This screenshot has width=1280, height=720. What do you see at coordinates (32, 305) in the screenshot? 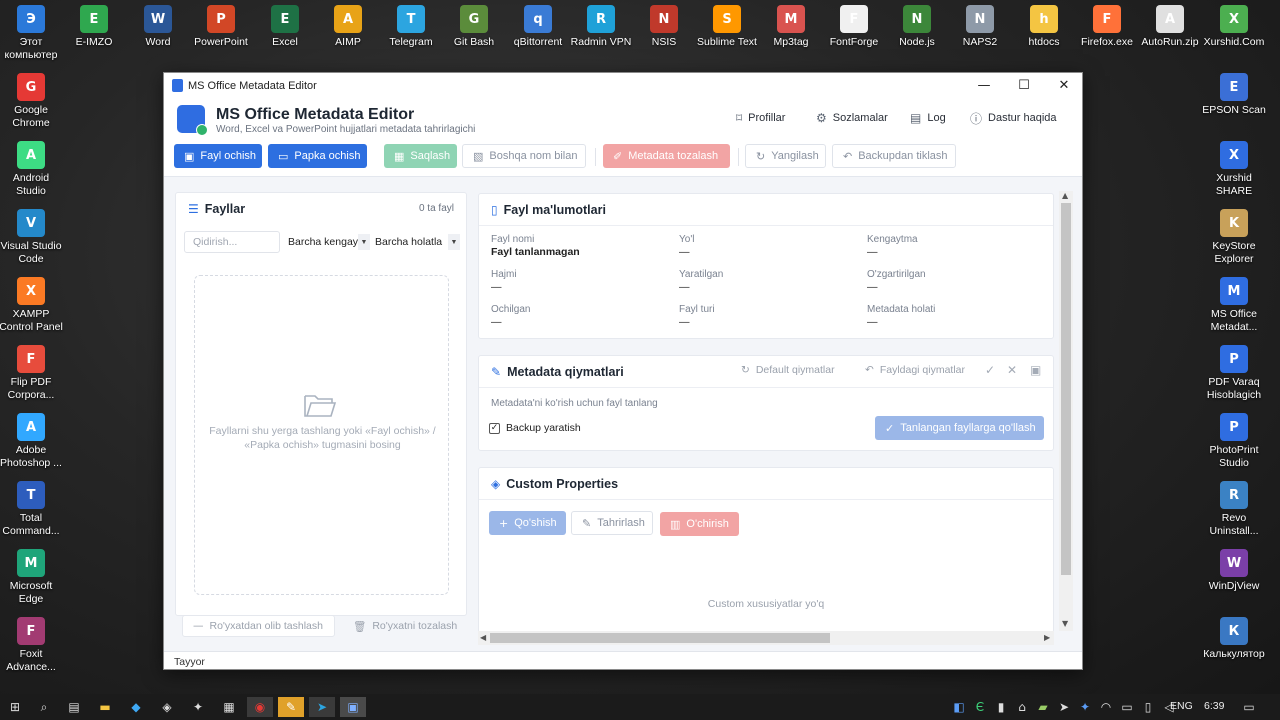
I see `desktop-shortcut: X XAMPP Control Panel` at bounding box center [32, 305].